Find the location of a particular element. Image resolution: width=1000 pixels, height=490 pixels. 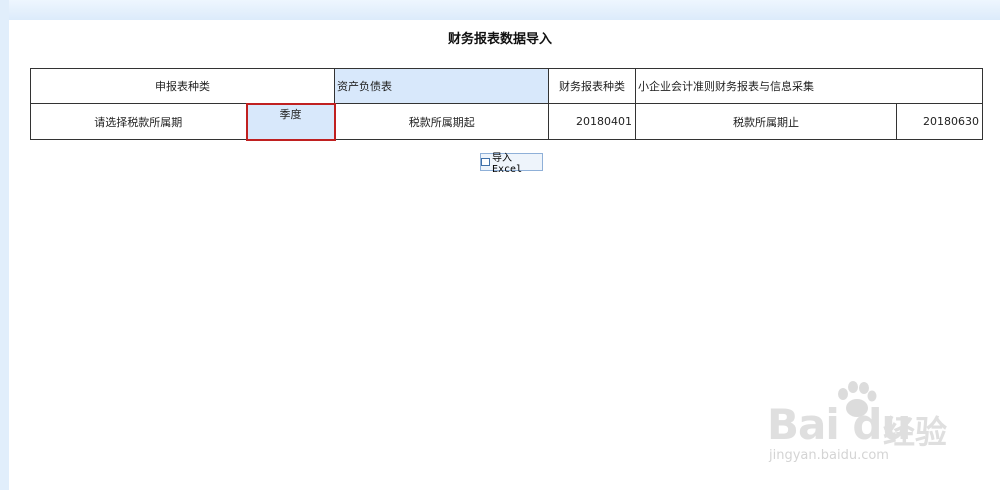

form-row-report-type: 申报表种类 资产负债表 财务报表种类 小企业会计准则财务报表与信息采集 is located at coordinates (506, 86).